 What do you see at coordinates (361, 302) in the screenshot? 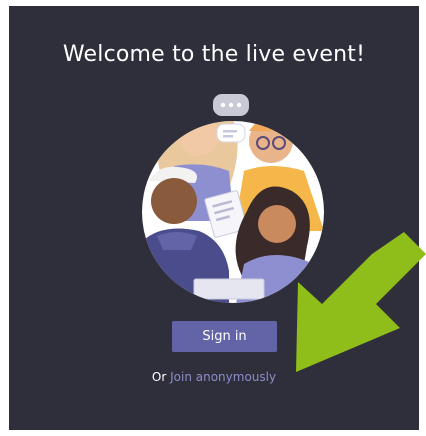
I see `annotation-arrow-icon` at bounding box center [361, 302].